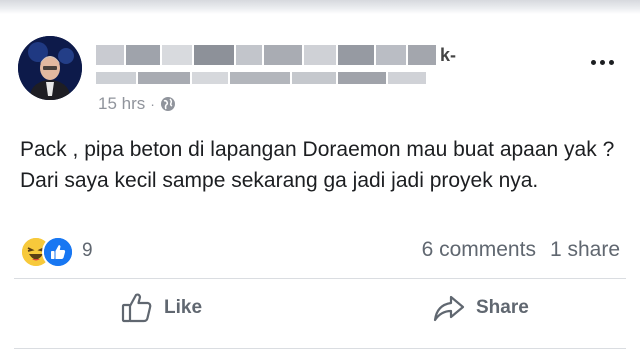 The image size is (640, 360). What do you see at coordinates (286, 80) in the screenshot?
I see `author-subline-redacted` at bounding box center [286, 80].